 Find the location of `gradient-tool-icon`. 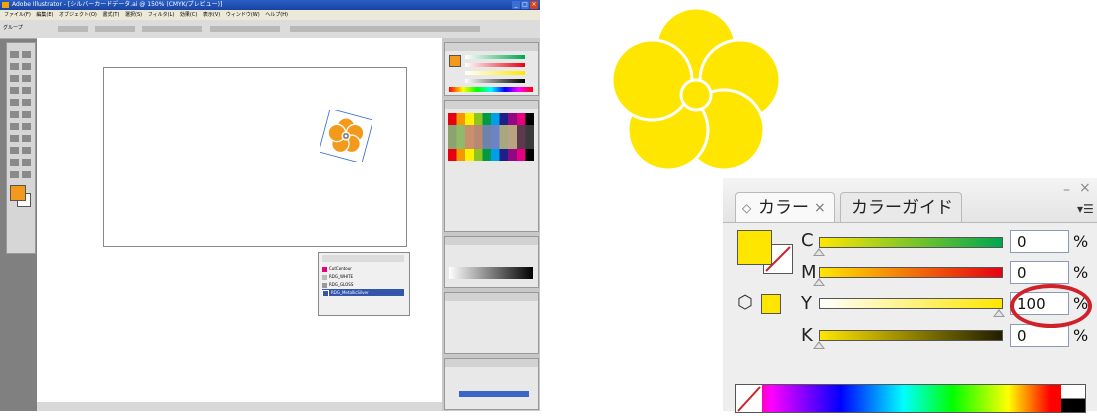

gradient-tool-icon is located at coordinates (26, 150).